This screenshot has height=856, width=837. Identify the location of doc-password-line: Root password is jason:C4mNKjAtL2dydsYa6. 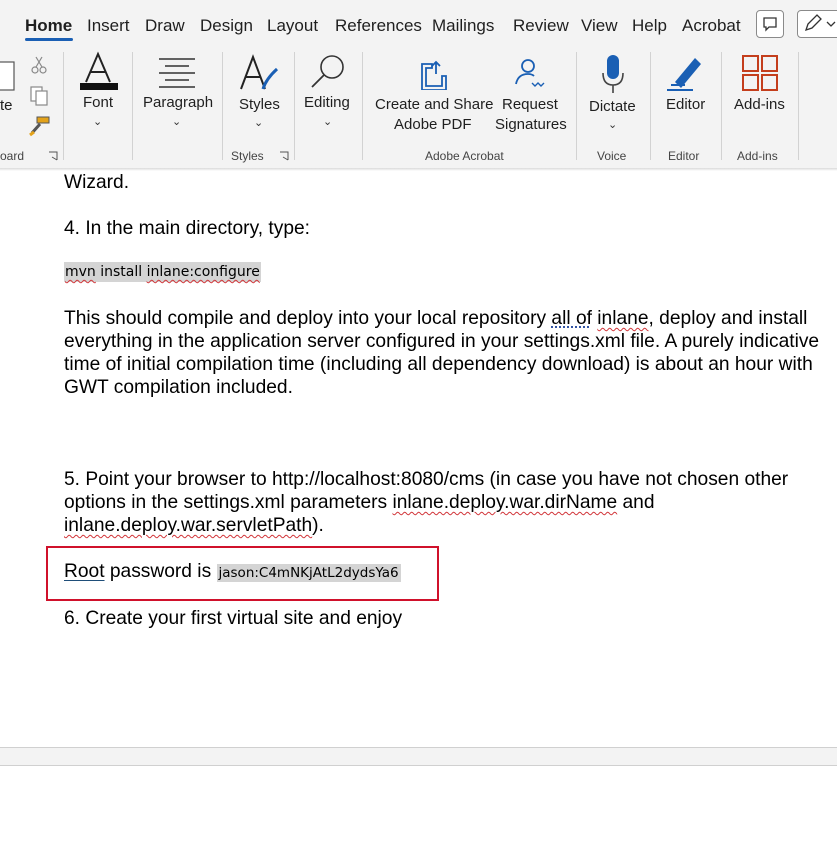
(232, 572).